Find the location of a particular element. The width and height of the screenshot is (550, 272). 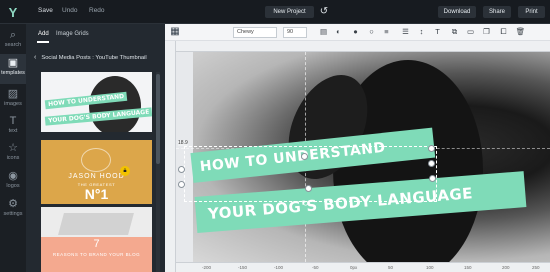

text-icon: T is located at coordinates (13, 121).